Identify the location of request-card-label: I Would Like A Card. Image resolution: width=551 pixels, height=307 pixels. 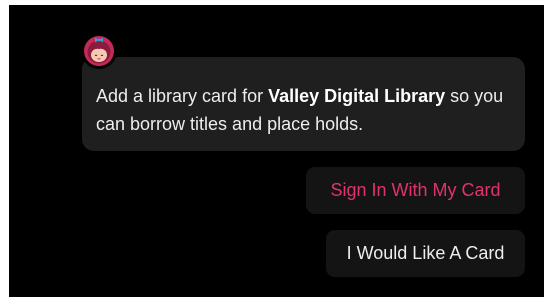
(425, 253).